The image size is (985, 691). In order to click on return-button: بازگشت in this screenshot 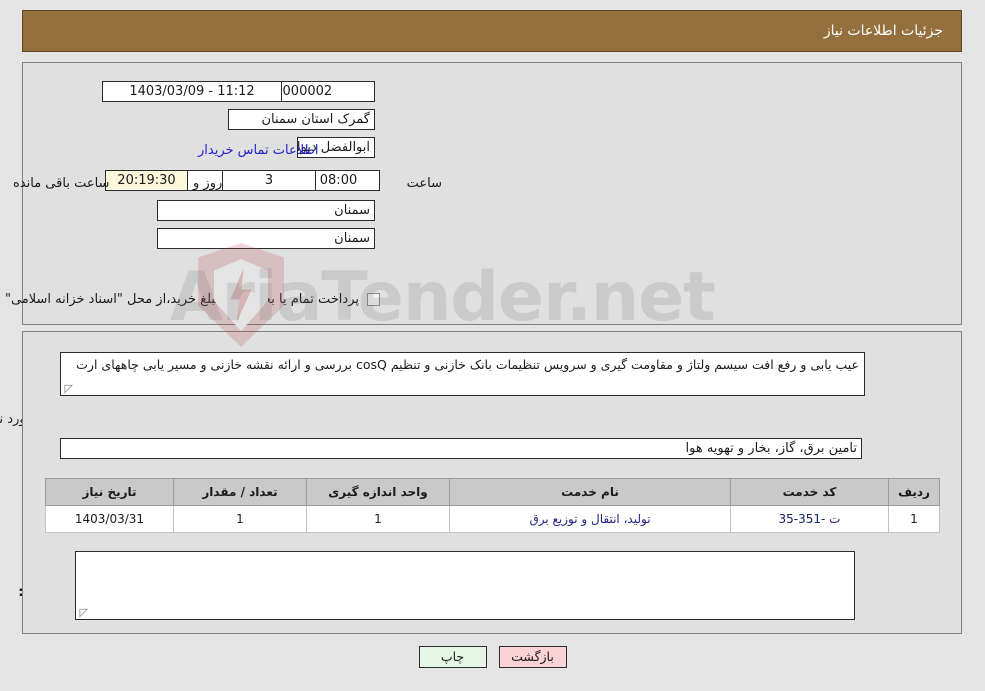, I will do `click(532, 657)`.